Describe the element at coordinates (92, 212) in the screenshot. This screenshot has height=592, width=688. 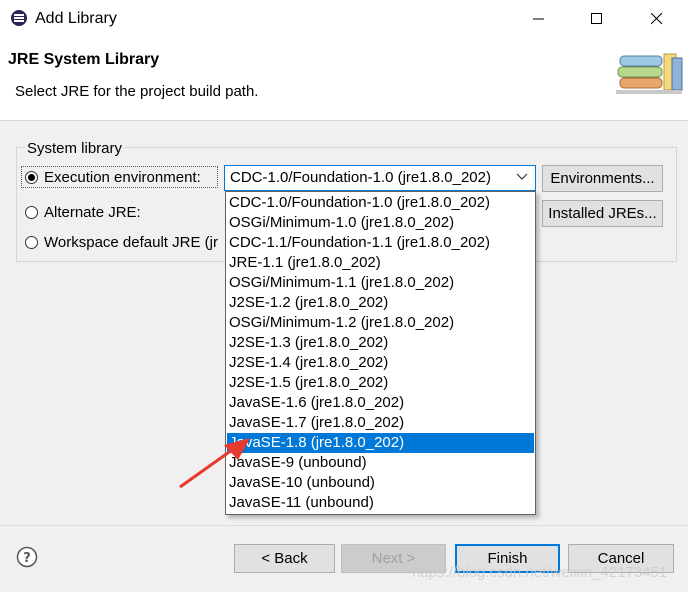
I see `alternate-jre-label: Alternate JRE:` at that location.